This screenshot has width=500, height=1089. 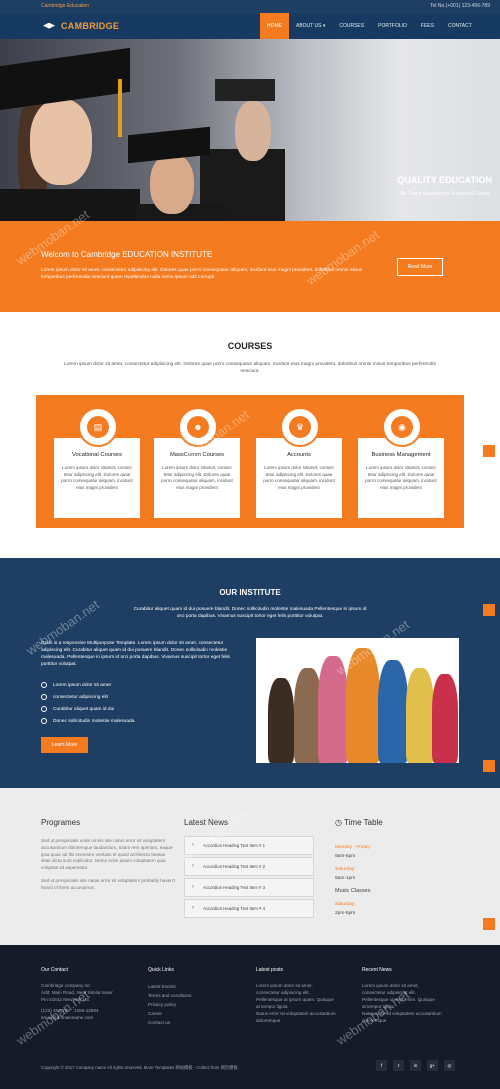 What do you see at coordinates (66, 985) in the screenshot?
I see `contact-line: Cambridge company inc` at bounding box center [66, 985].